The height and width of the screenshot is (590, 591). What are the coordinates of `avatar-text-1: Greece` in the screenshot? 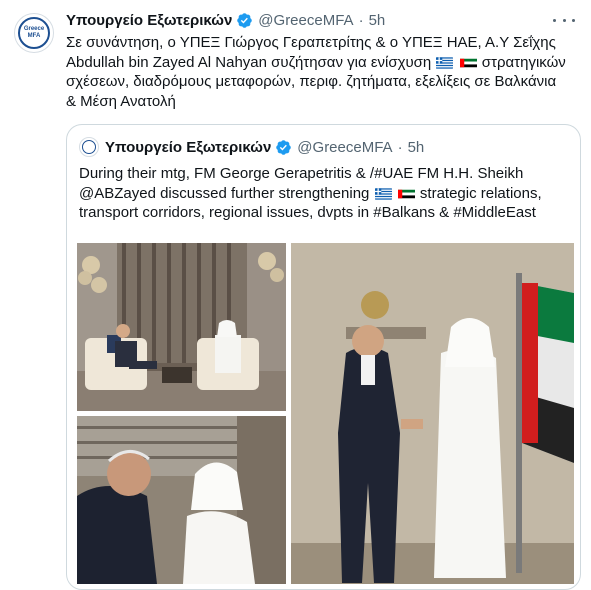 It's located at (34, 29).